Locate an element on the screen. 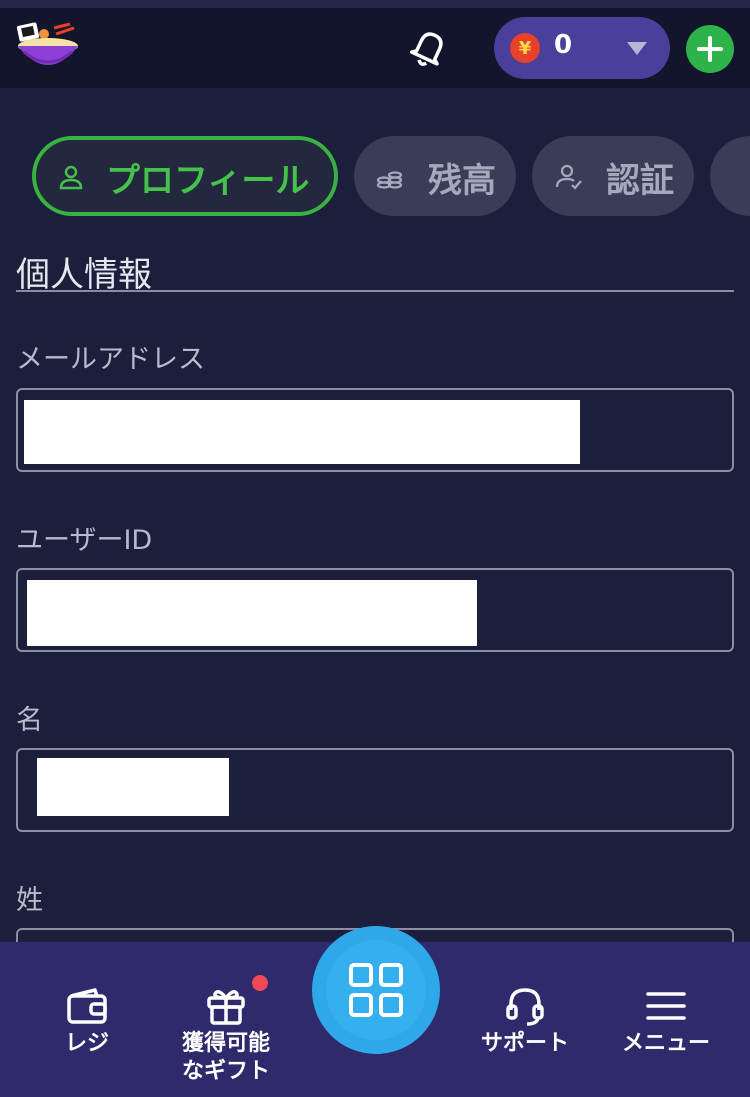 Image resolution: width=750 pixels, height=1097 pixels. tab-profile: プロフィール is located at coordinates (185, 176).